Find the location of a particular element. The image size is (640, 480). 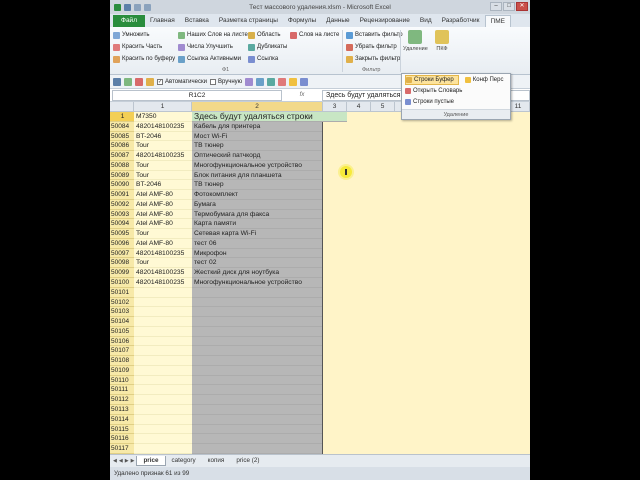

select-all-corner is located at coordinates (122, 107).